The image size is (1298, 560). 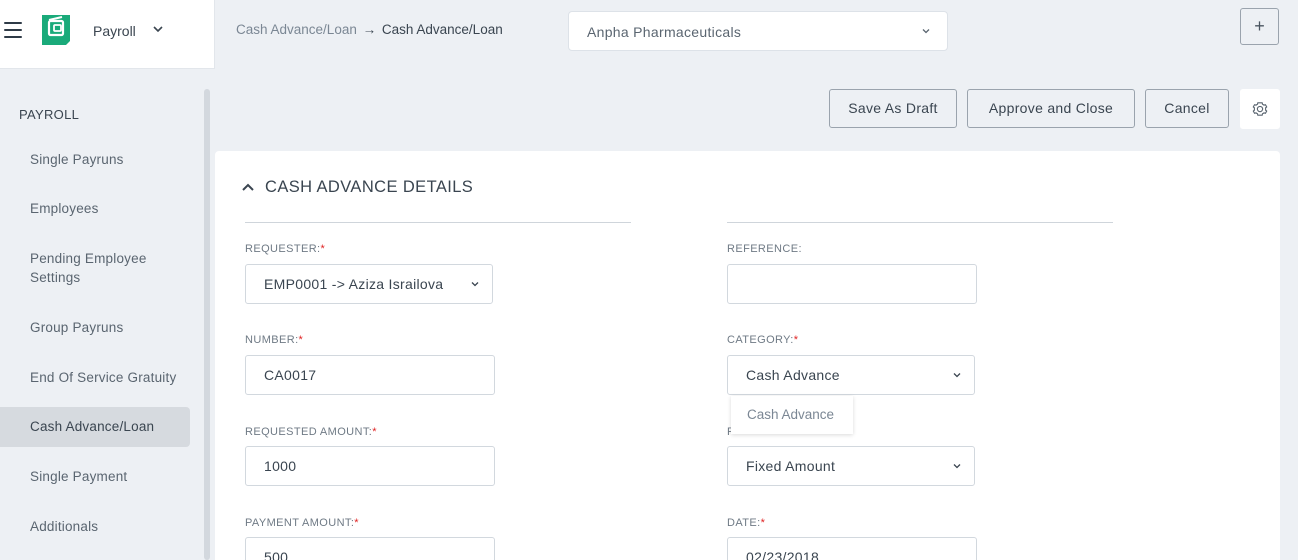 I want to click on payment-amount-input: 500, so click(x=370, y=548).